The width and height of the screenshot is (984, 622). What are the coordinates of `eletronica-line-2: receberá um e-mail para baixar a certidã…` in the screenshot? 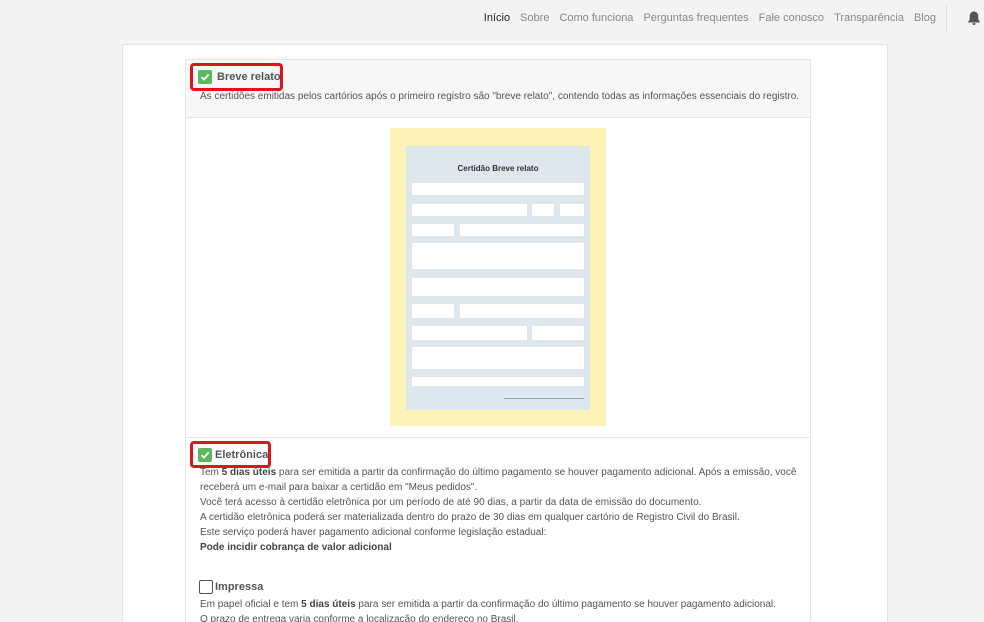 It's located at (339, 487).